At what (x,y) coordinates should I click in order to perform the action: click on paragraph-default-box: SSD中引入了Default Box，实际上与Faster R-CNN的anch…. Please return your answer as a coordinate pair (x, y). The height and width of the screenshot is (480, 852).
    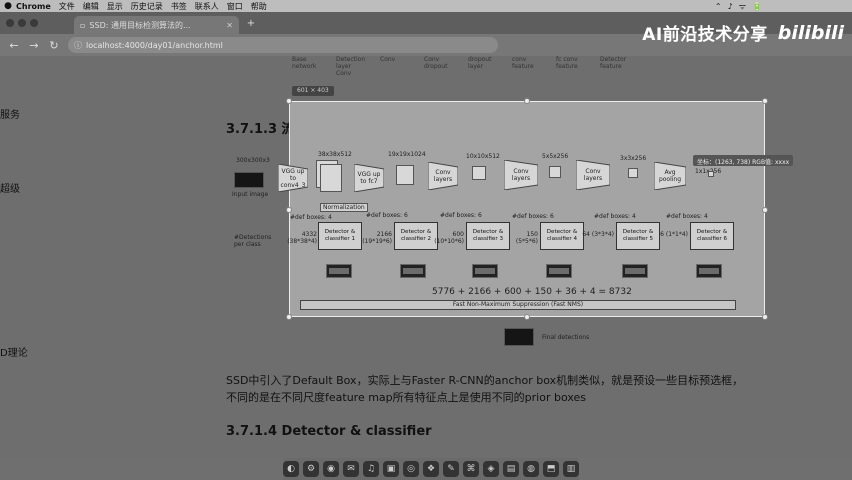
    Looking at the image, I should click on (485, 389).